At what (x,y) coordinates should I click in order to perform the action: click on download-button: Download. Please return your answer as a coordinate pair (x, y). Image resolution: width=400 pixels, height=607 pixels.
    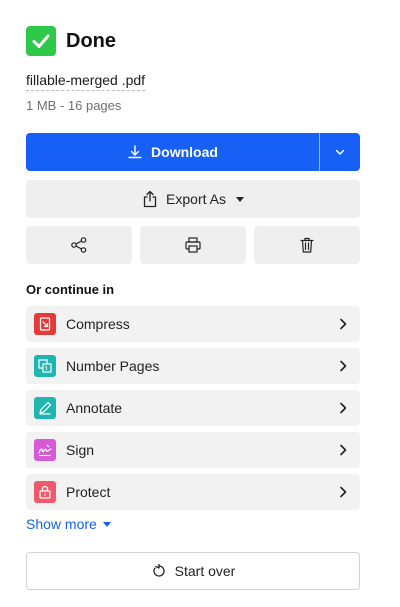
    Looking at the image, I should click on (172, 152).